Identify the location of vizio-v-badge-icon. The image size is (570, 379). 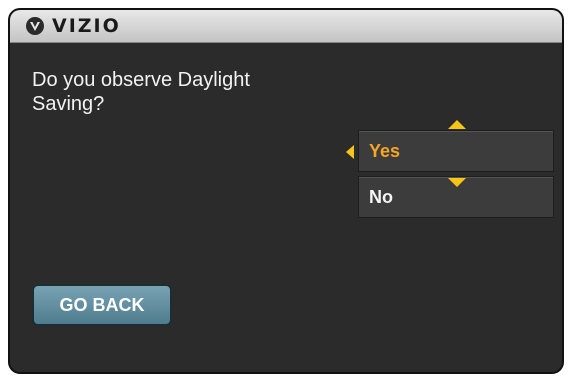
(35, 26).